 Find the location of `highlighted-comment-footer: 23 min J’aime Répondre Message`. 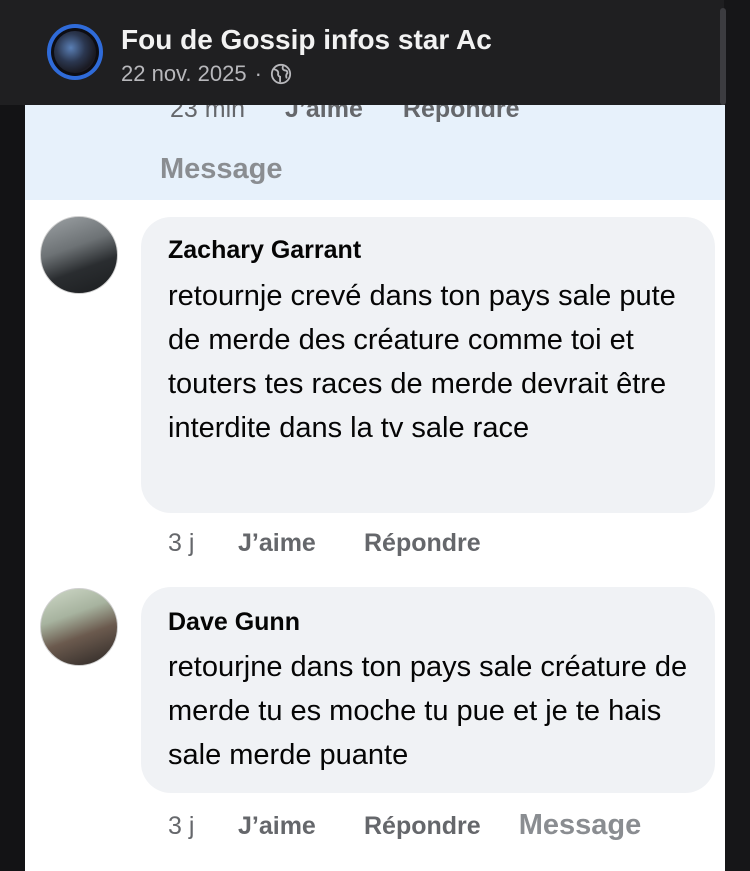

highlighted-comment-footer: 23 min J’aime Répondre Message is located at coordinates (375, 152).